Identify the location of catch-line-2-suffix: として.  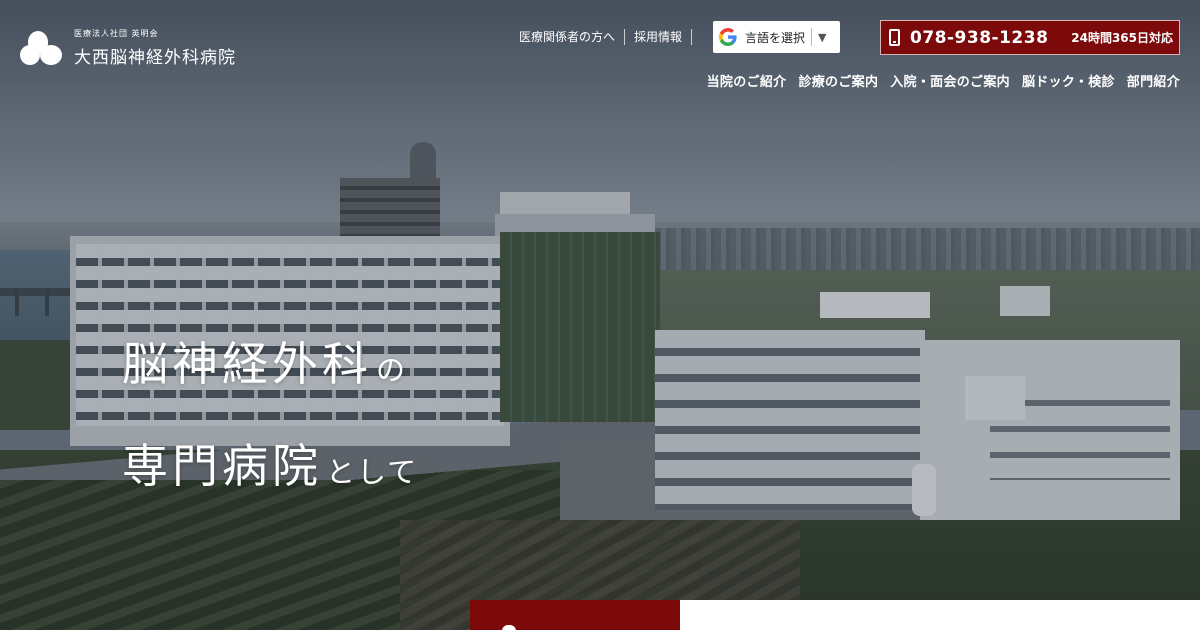
(372, 472).